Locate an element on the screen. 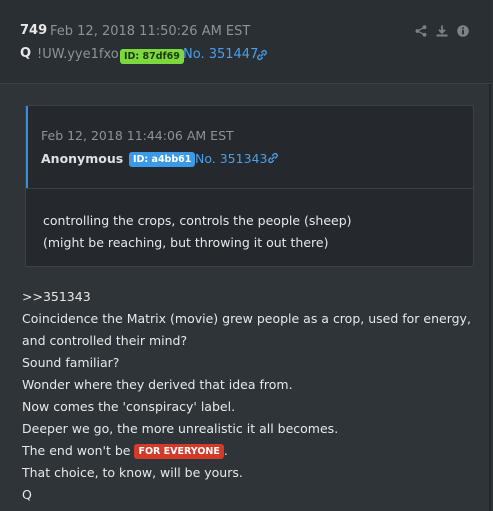  body-line: The end won't be FOR EVERYONE. is located at coordinates (246, 451).